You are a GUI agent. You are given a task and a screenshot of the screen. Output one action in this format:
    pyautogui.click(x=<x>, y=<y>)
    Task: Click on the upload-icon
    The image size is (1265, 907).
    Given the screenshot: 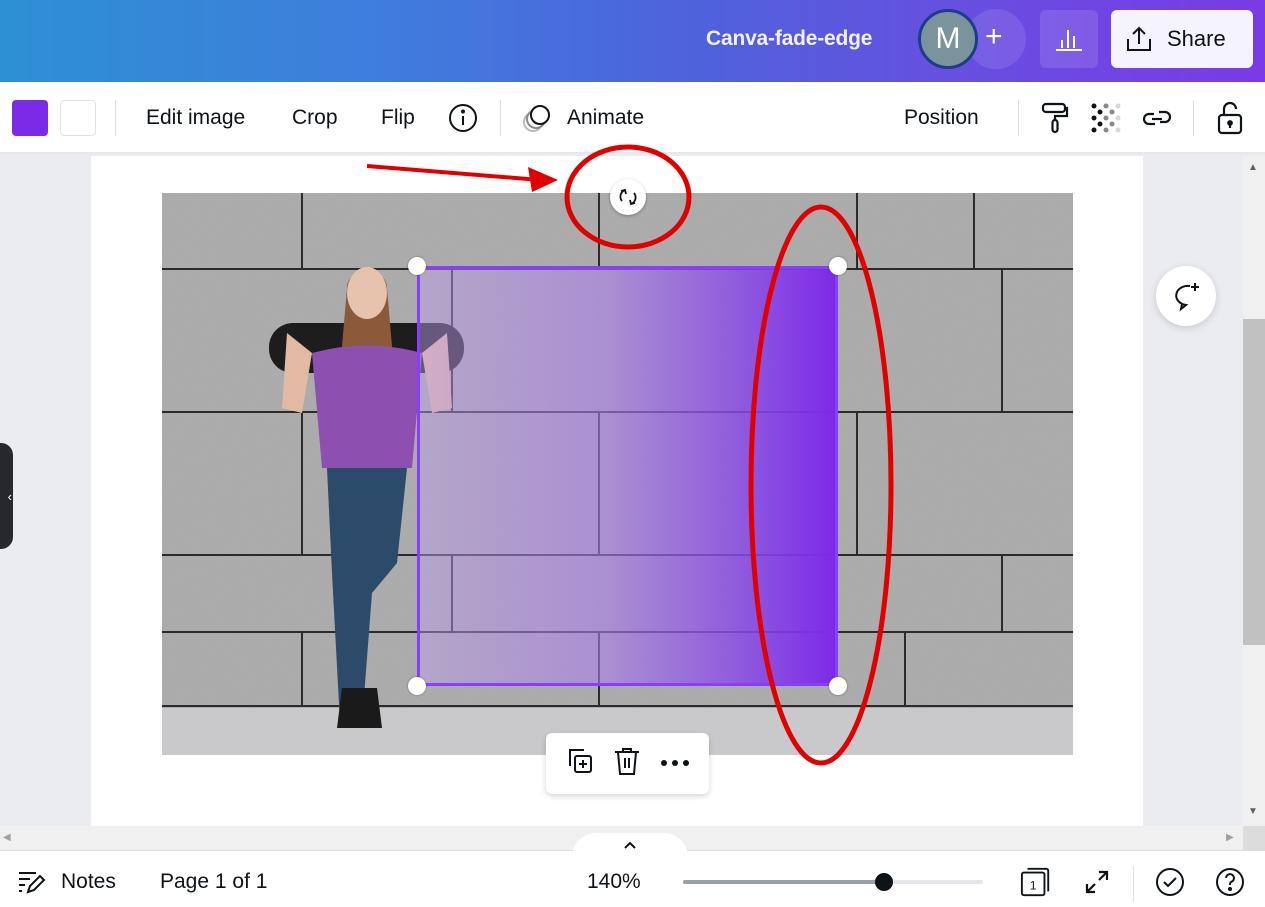 What is the action you would take?
    pyautogui.click(x=1139, y=38)
    